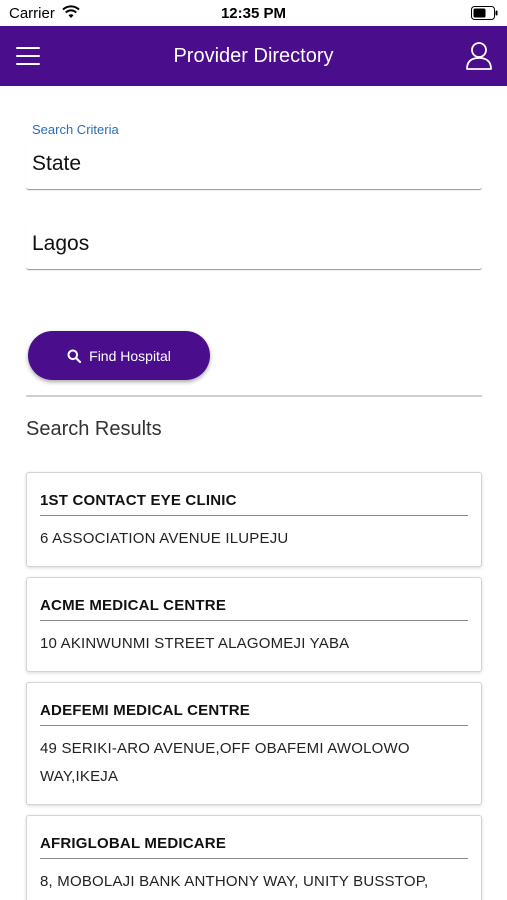 This screenshot has width=507, height=900. I want to click on user-profile-icon, so click(479, 56).